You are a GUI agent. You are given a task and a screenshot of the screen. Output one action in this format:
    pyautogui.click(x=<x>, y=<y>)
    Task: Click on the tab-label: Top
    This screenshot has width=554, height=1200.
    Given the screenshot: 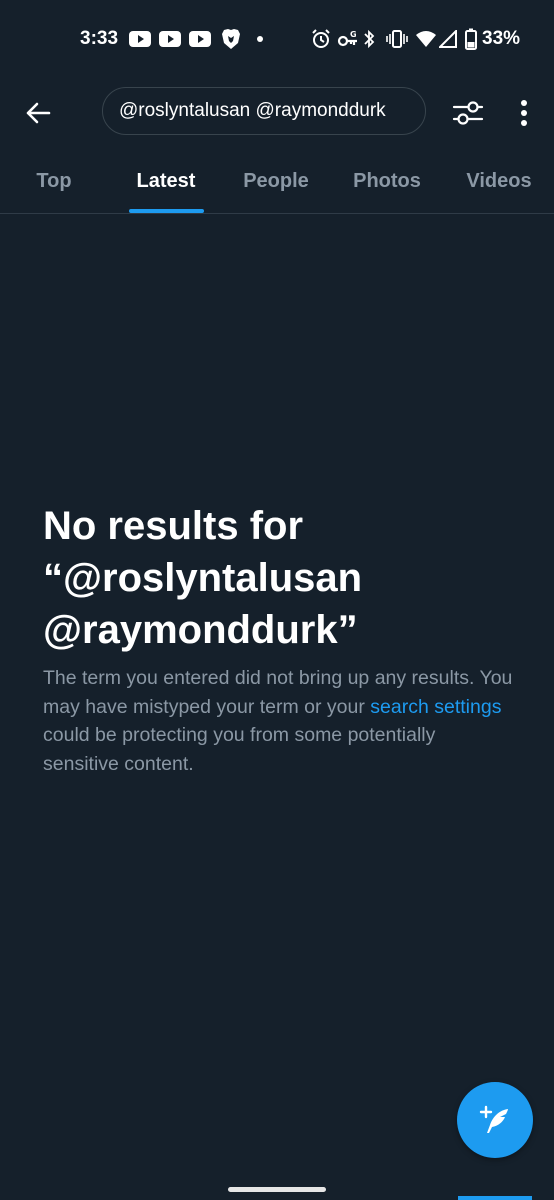 What is the action you would take?
    pyautogui.click(x=54, y=180)
    